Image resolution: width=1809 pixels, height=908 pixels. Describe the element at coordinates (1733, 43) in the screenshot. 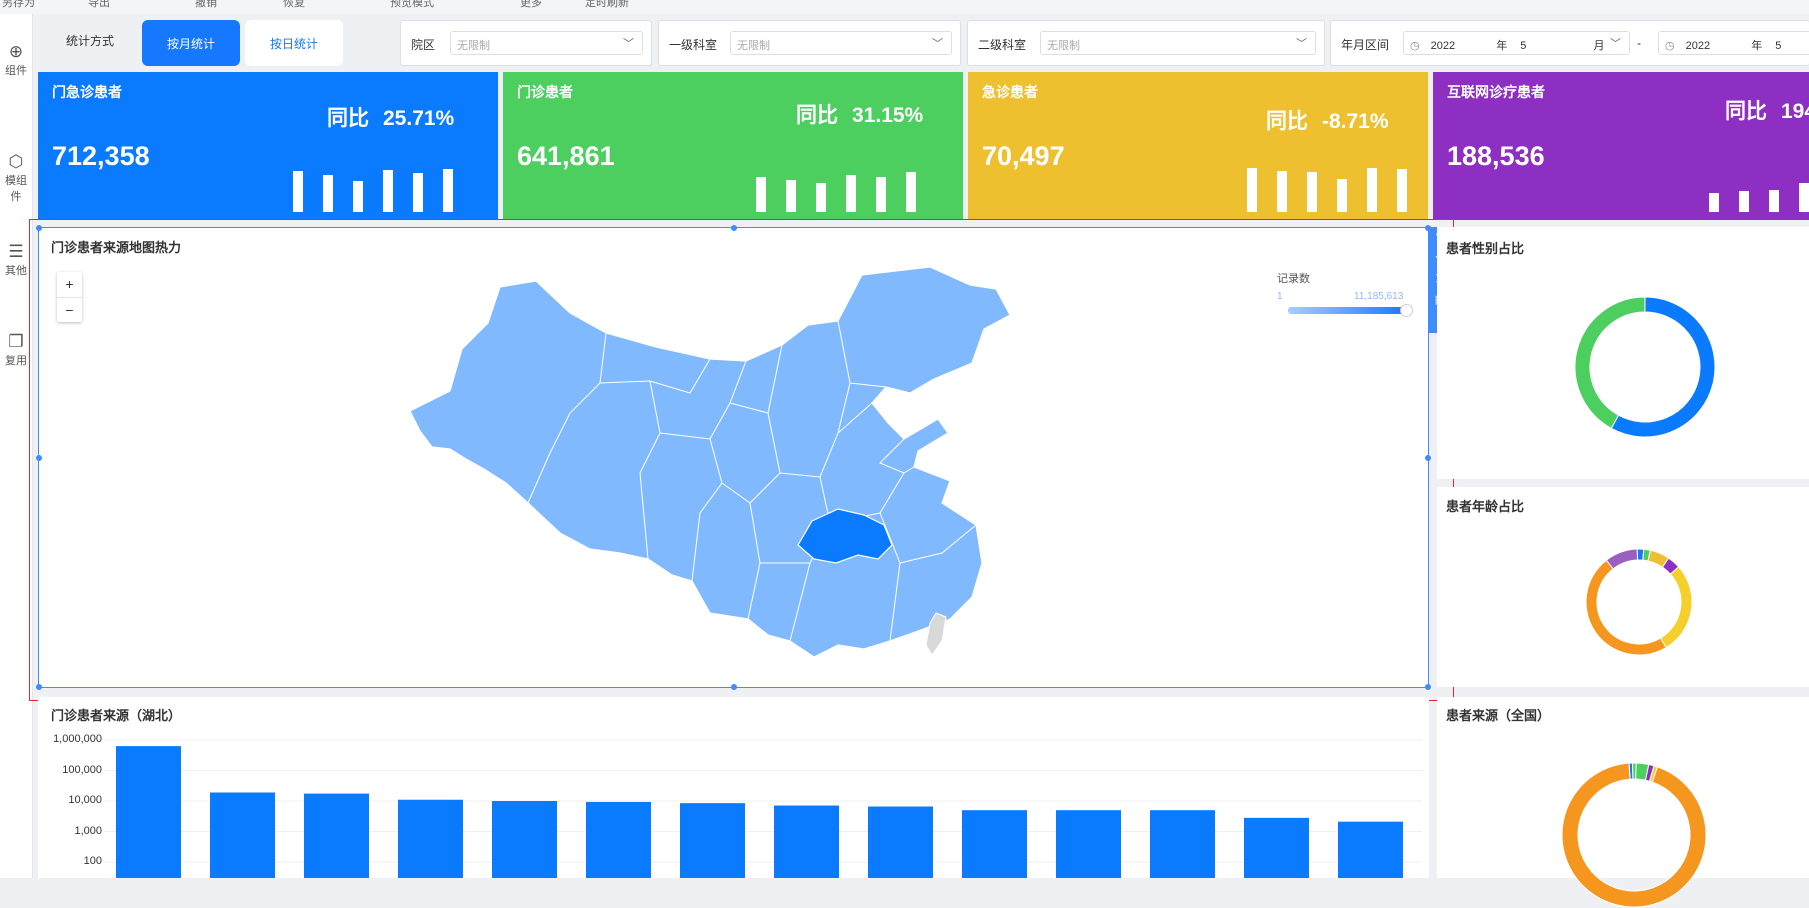

I see `period-to-picker: ◷ 2022 年 5` at that location.